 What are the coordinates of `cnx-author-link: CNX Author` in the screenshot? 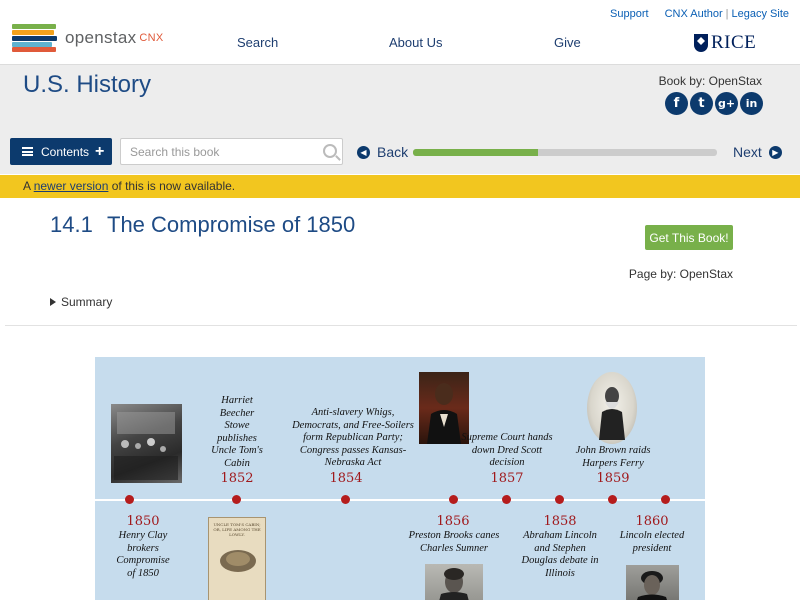 It's located at (694, 14).